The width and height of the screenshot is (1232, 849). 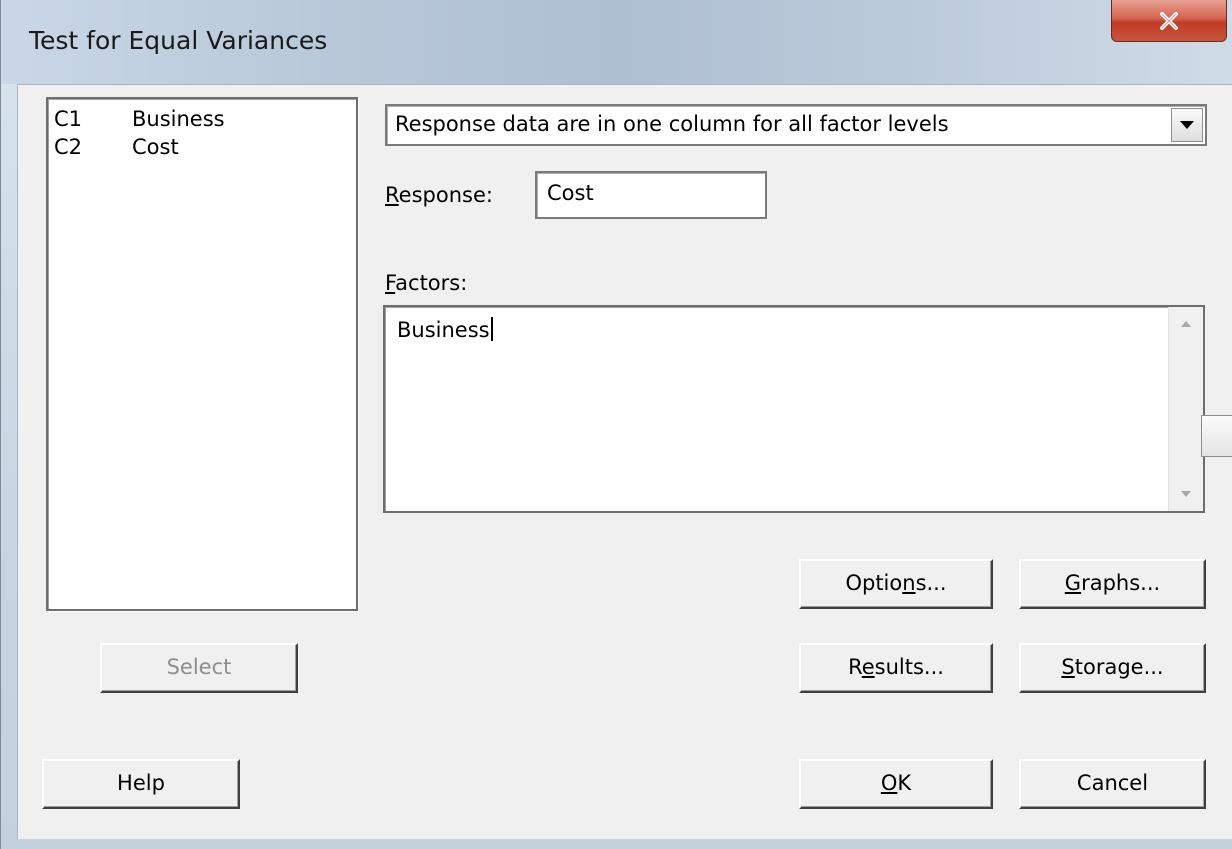 What do you see at coordinates (141, 784) in the screenshot?
I see `help-button: Help` at bounding box center [141, 784].